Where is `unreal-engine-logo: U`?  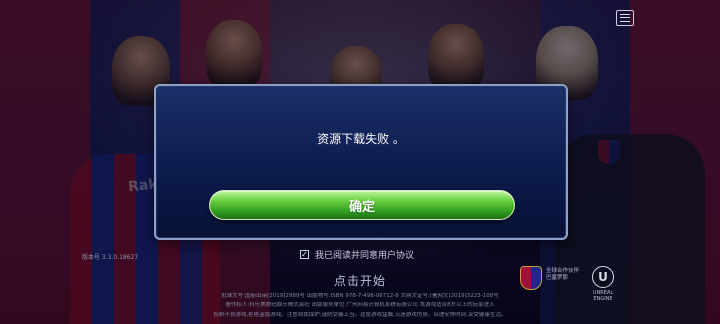
unreal-engine-logo: U is located at coordinates (603, 277).